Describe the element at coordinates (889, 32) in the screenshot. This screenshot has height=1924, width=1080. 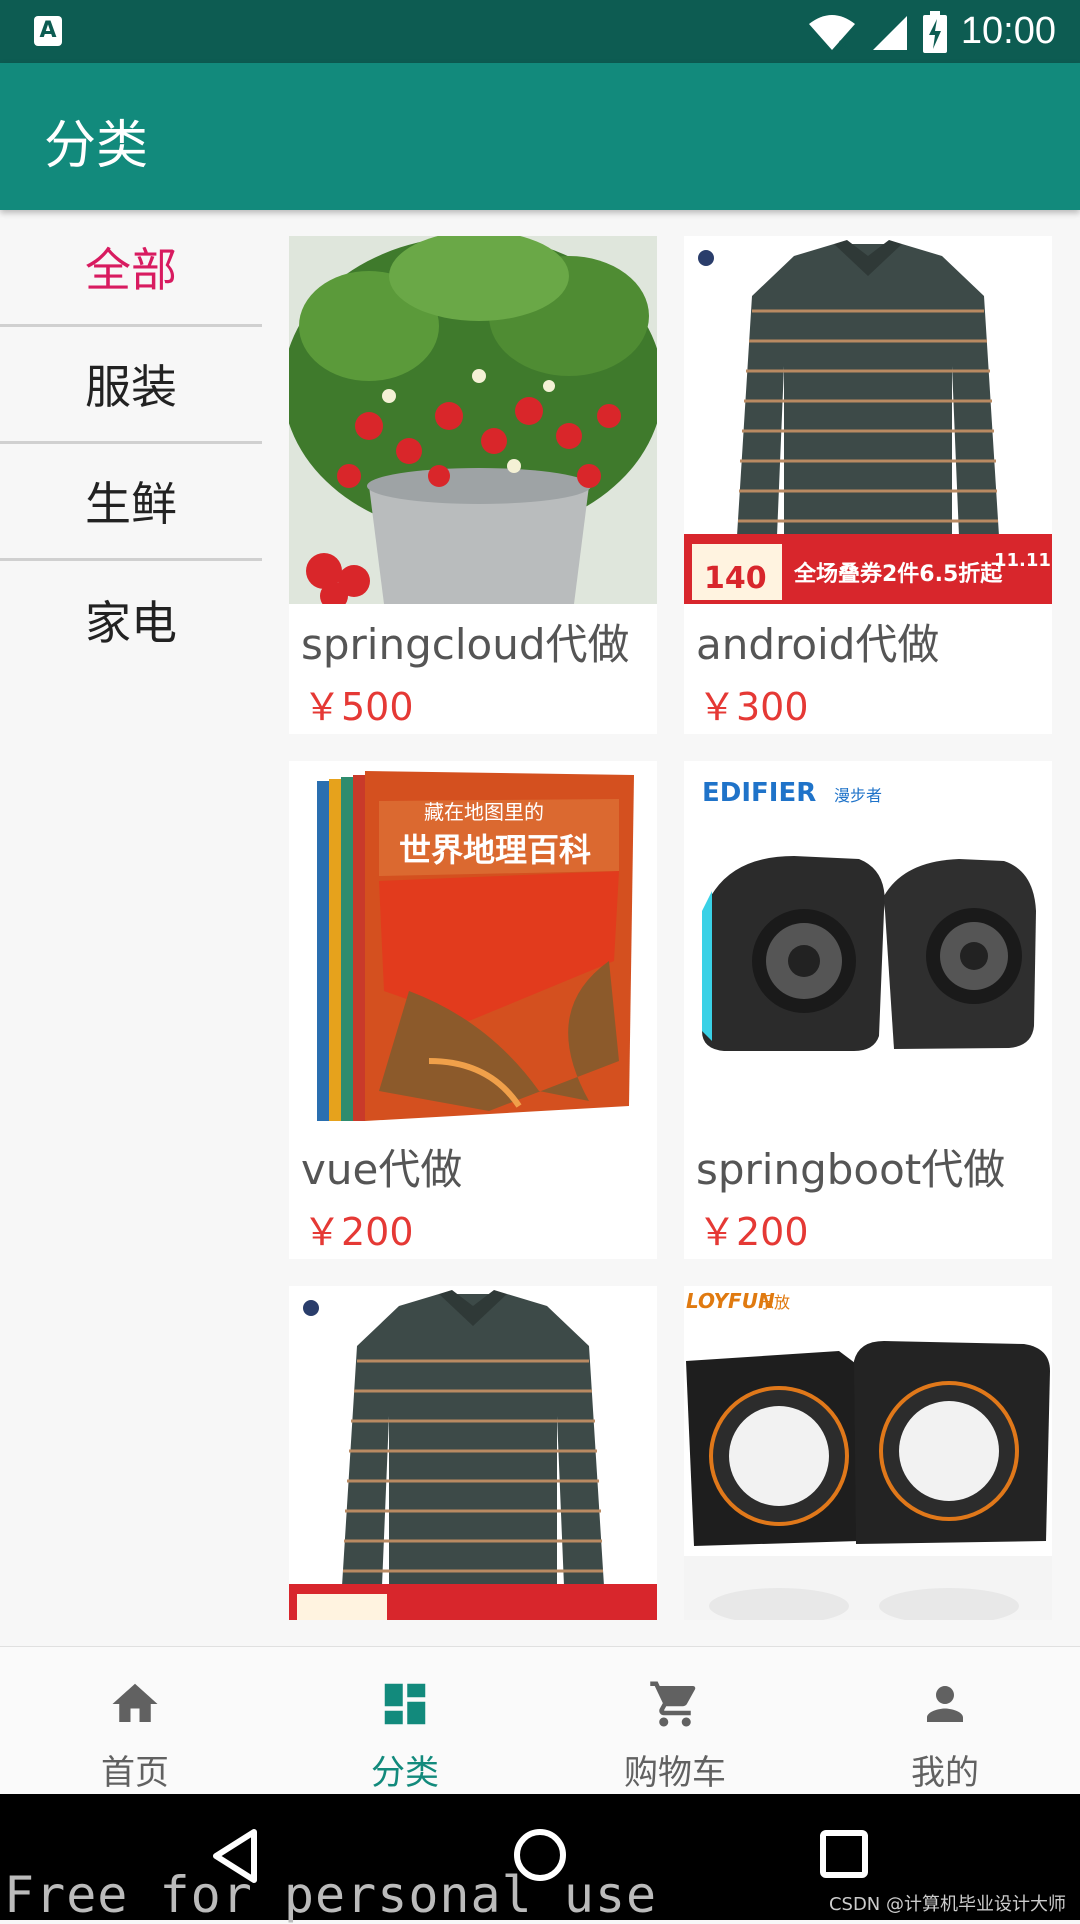
I see `signal-icon` at that location.